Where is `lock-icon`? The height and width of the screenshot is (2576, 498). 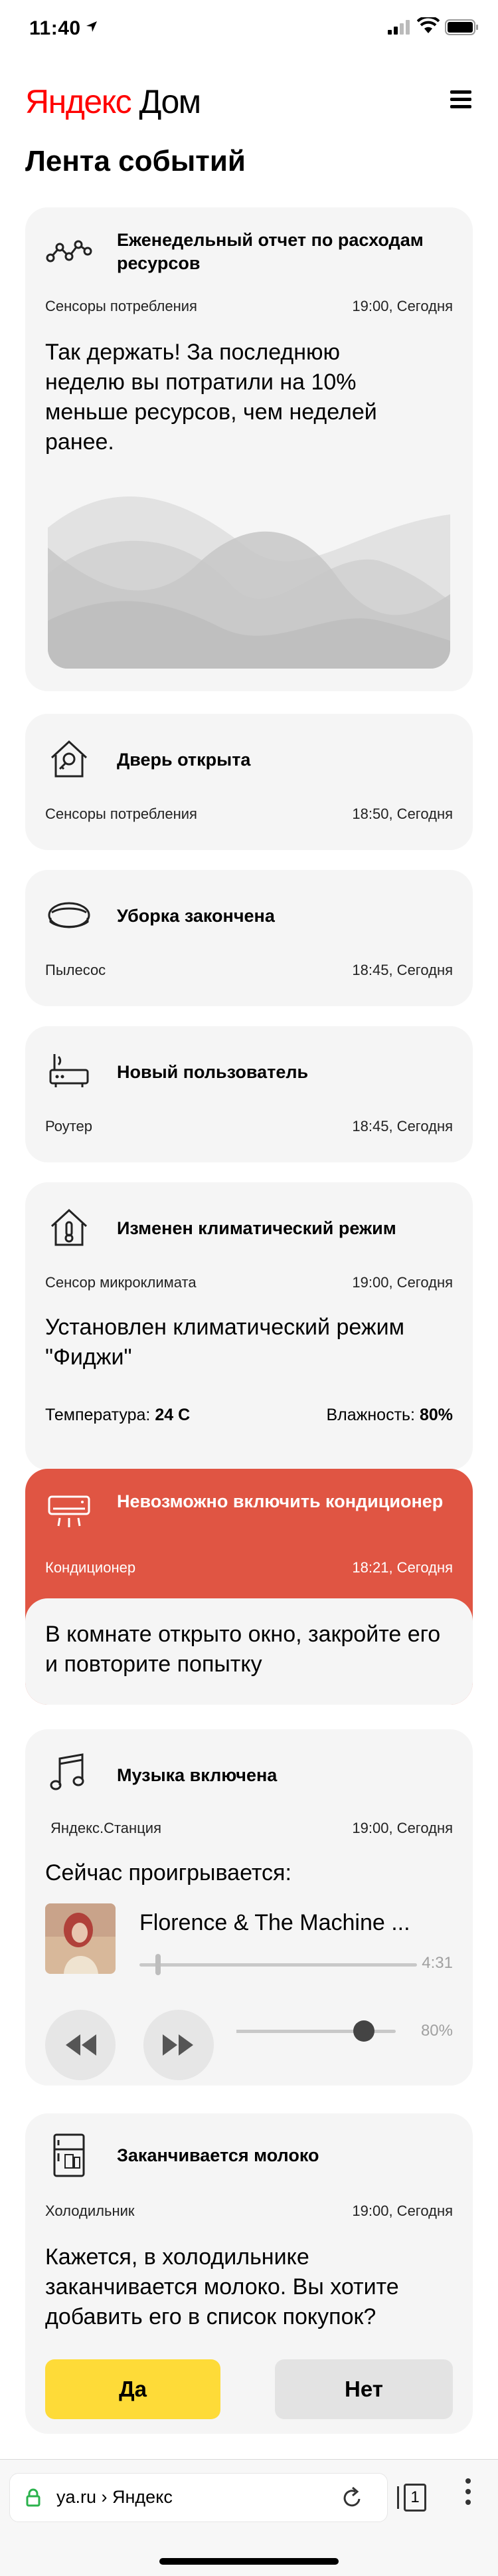
lock-icon is located at coordinates (33, 2497).